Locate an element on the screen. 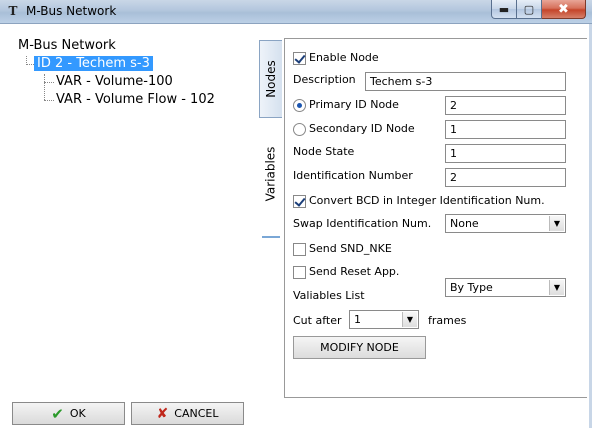 Image resolution: width=592 pixels, height=428 pixels. tree-node-selected: ID 2 - Techem s-3 is located at coordinates (93, 63).